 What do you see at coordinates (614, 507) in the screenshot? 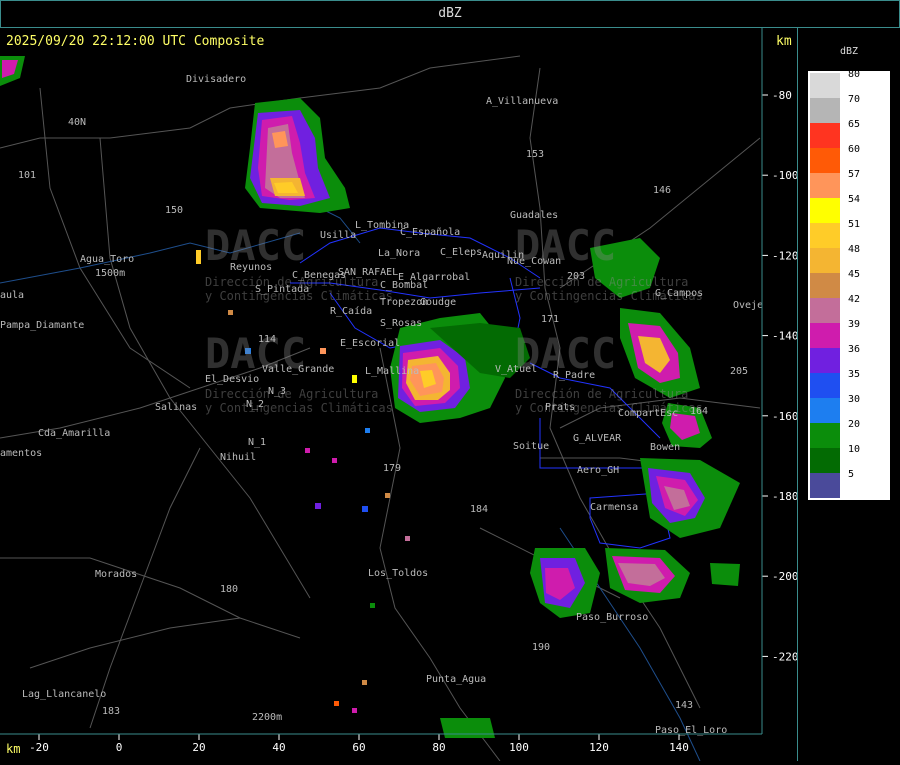
I see `place-label: Carmensa` at bounding box center [614, 507].